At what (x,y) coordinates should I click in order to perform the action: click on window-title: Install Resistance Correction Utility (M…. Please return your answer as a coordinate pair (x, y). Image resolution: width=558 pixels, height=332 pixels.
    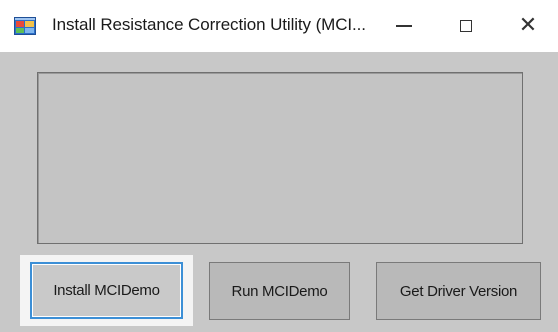
    Looking at the image, I should click on (209, 24).